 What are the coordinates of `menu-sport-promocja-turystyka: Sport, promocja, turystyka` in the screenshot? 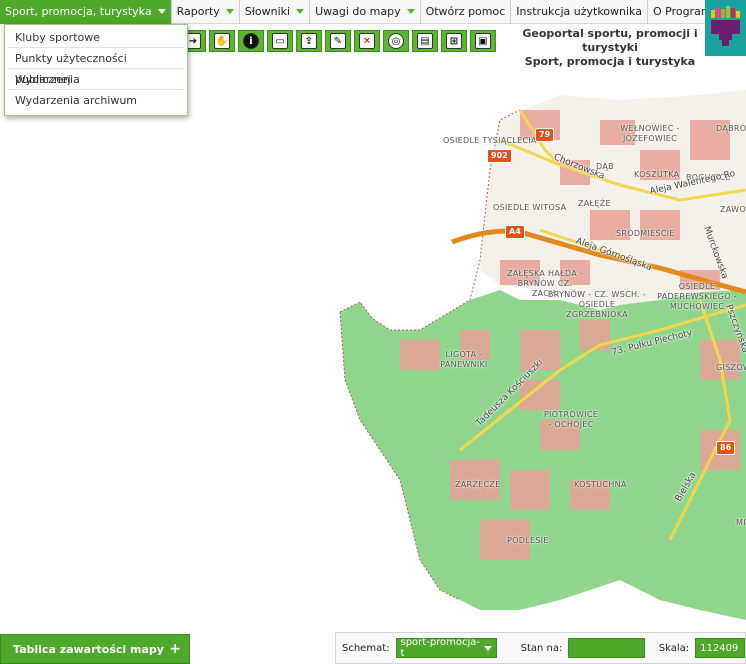 It's located at (86, 12).